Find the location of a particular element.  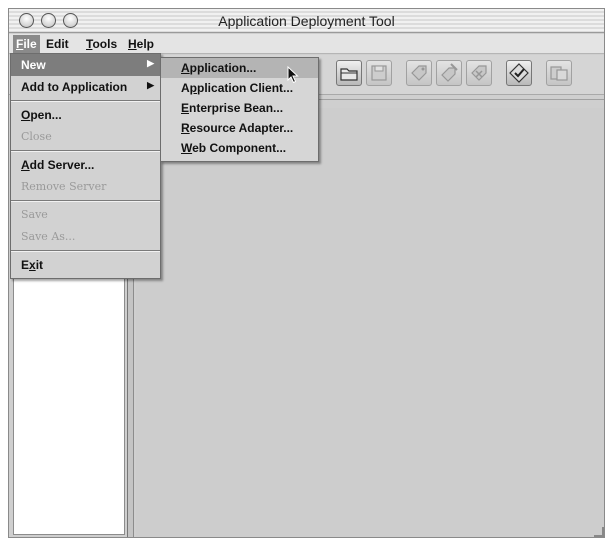

remove-tag-icon is located at coordinates (479, 73).